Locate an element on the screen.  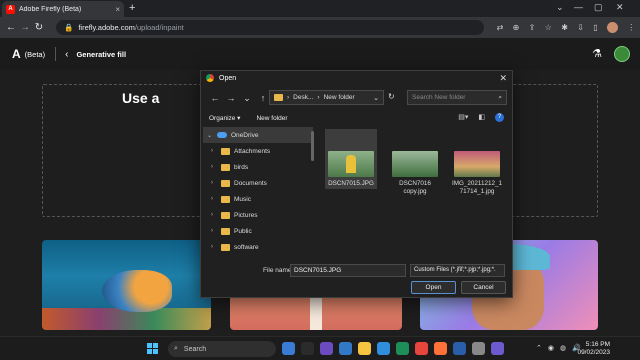
dialog-back-icon: ← is located at coordinates (215, 98).